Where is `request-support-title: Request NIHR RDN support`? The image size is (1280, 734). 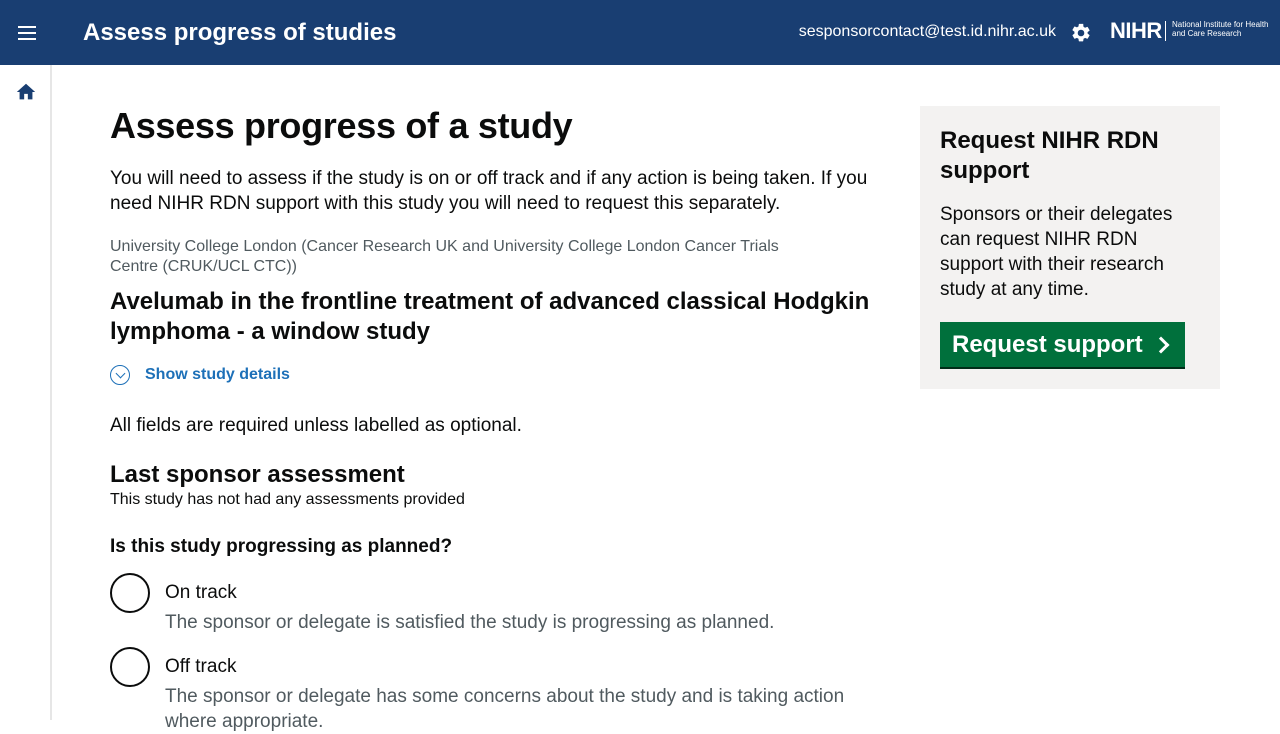 request-support-title: Request NIHR RDN support is located at coordinates (1049, 155).